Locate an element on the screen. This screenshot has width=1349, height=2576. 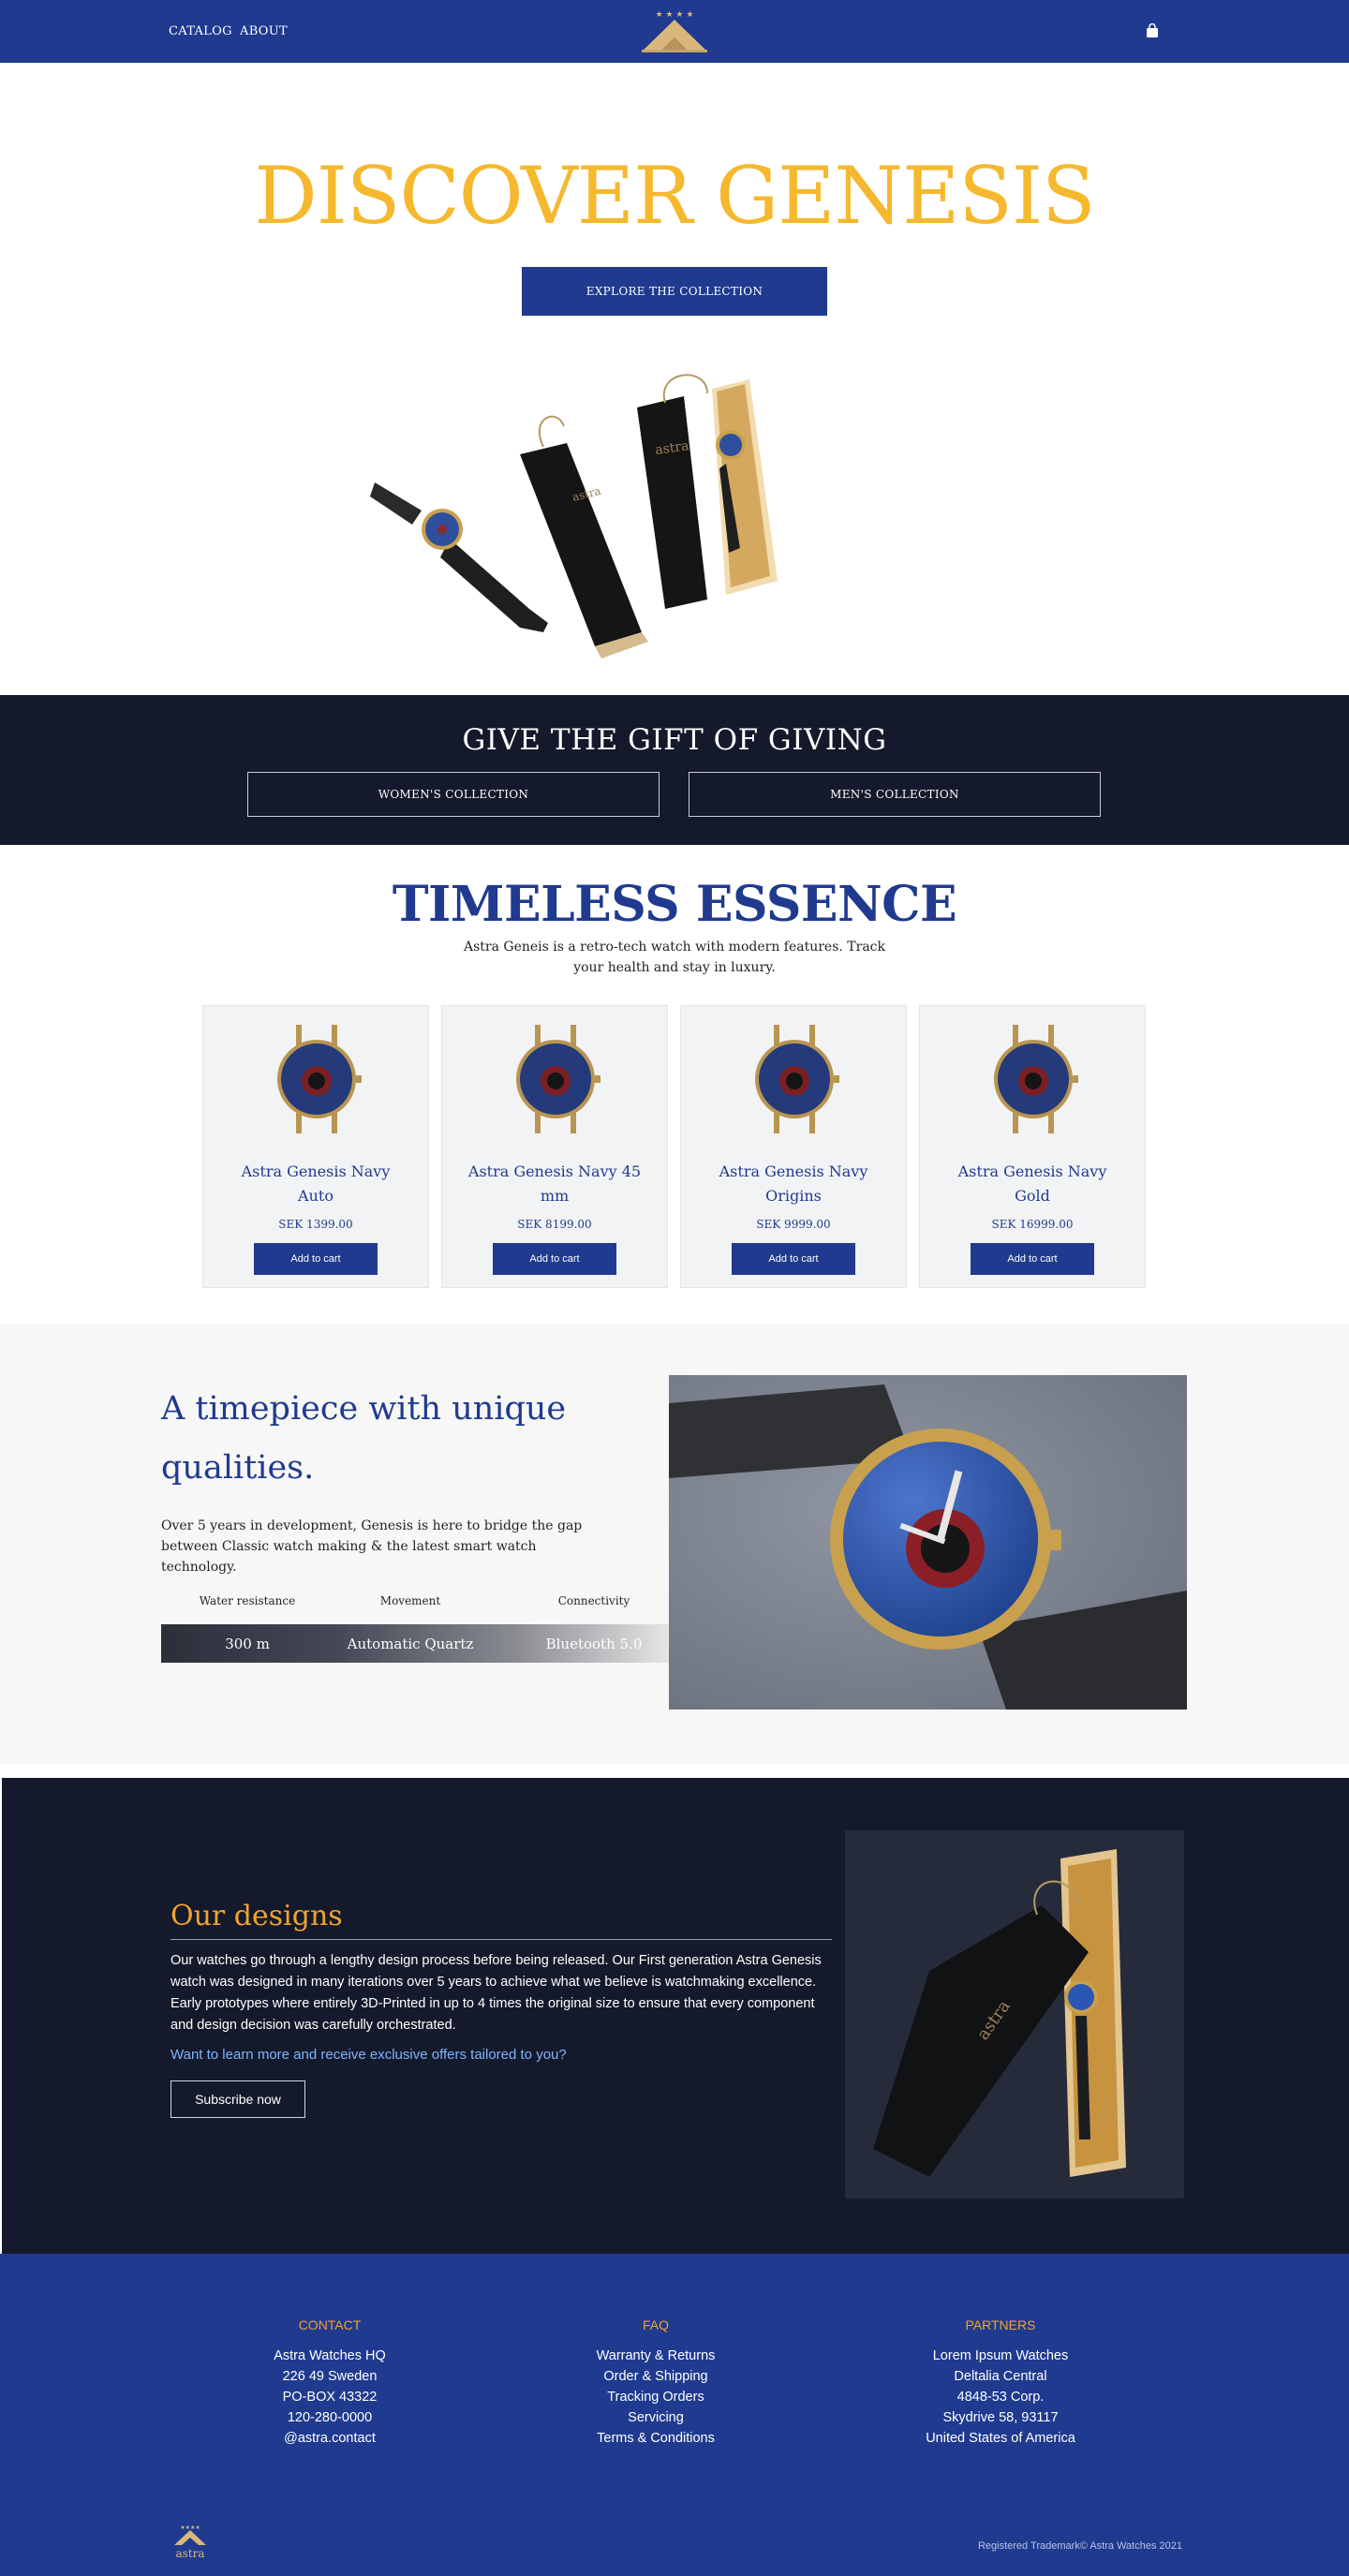
product-name: Astra Genesis Navy Auto is located at coordinates (315, 1184).